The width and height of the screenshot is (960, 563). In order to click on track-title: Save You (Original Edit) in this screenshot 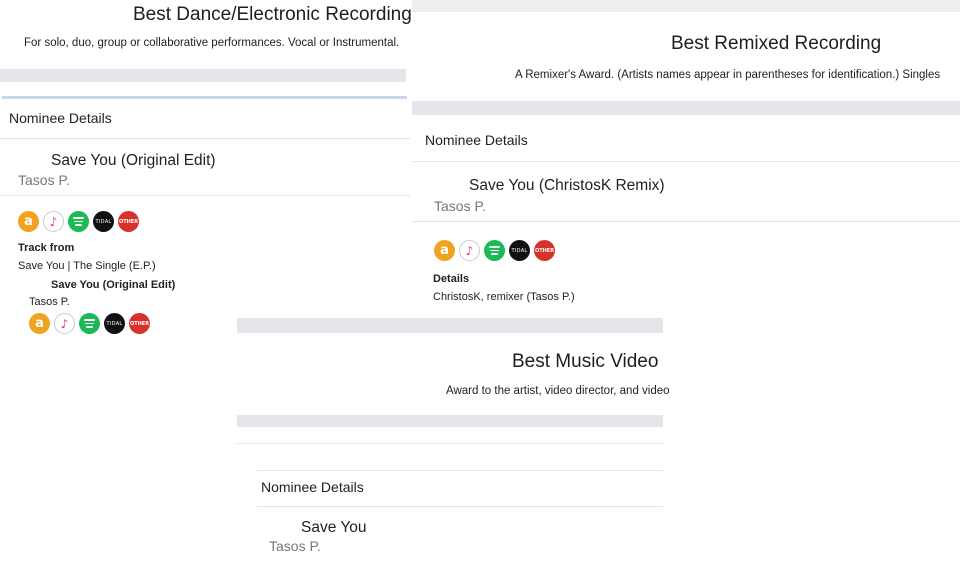, I will do `click(133, 161)`.